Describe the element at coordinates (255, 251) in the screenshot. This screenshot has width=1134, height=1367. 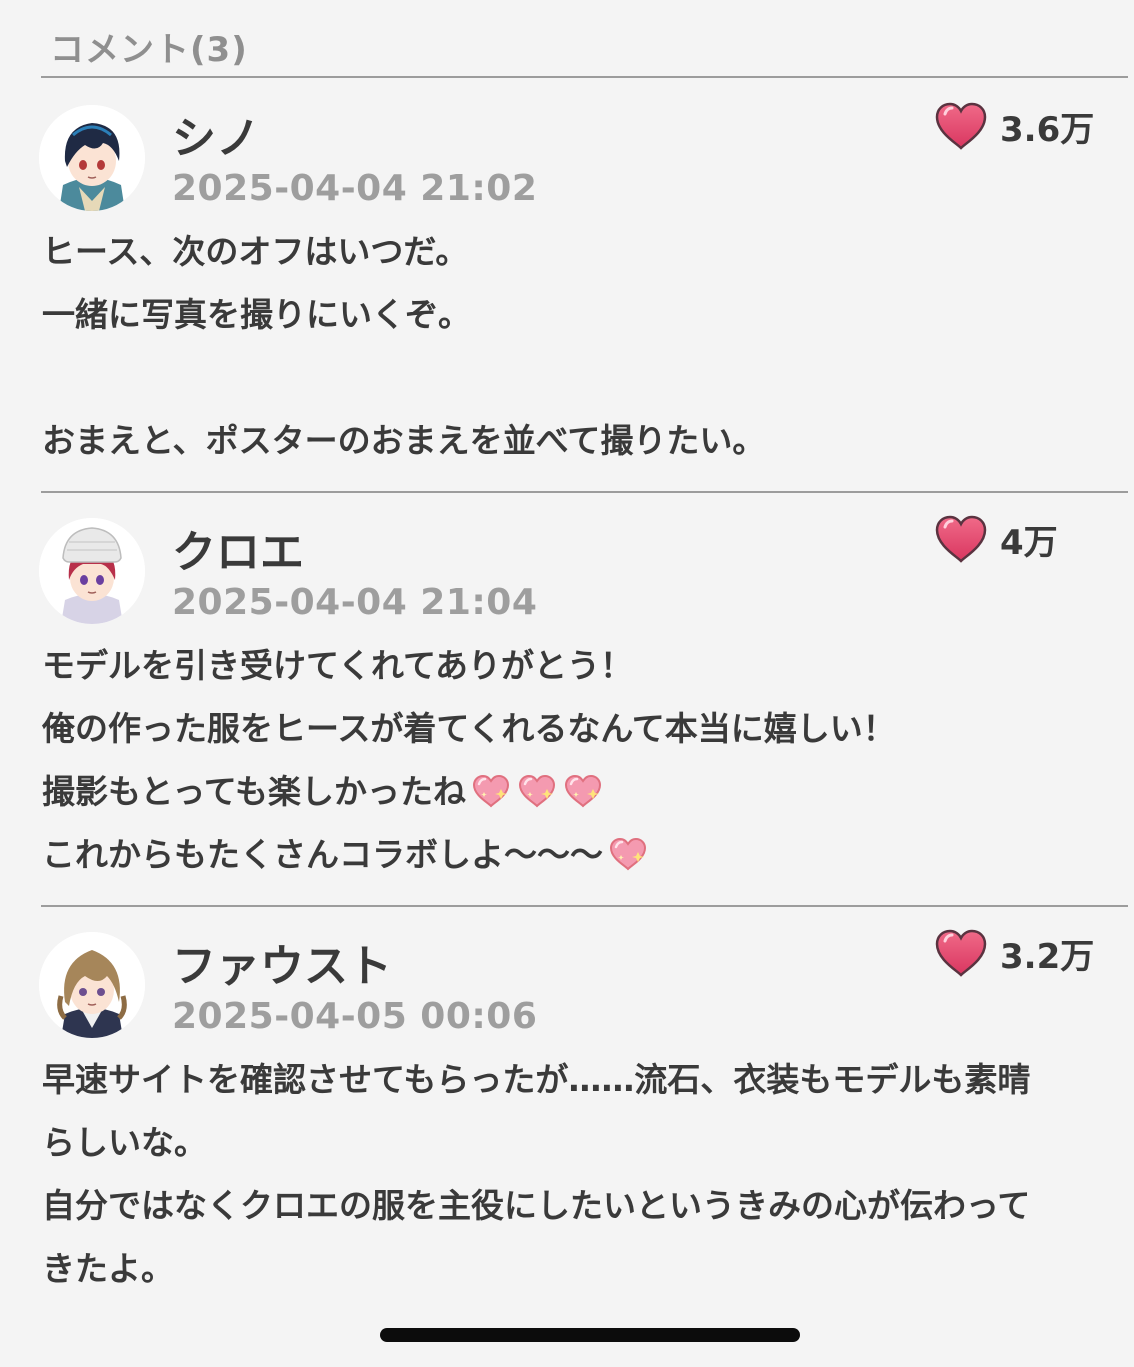
I see `comment-line: ヒース、次のオフはいつだ。` at that location.